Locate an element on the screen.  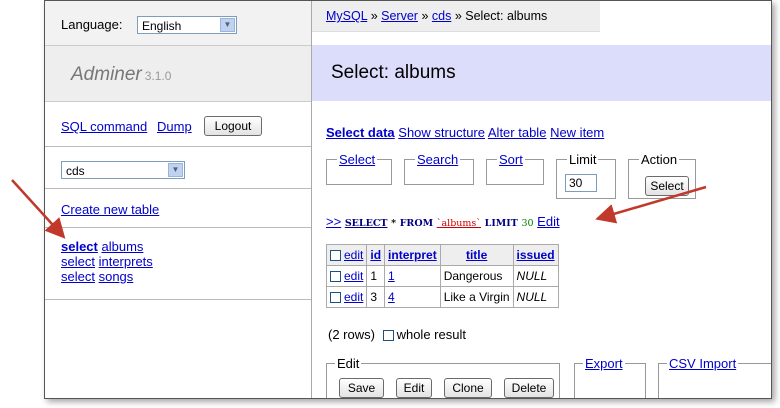
save-button: Save is located at coordinates (361, 388).